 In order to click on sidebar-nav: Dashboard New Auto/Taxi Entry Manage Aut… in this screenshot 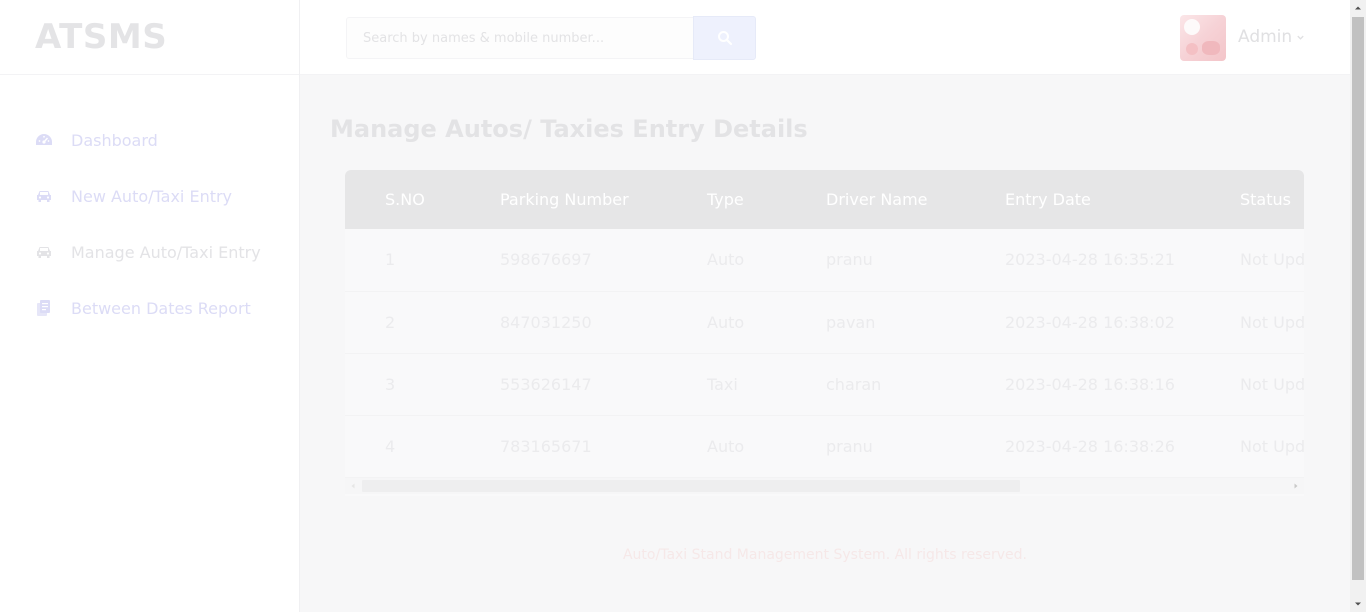, I will do `click(149, 205)`.